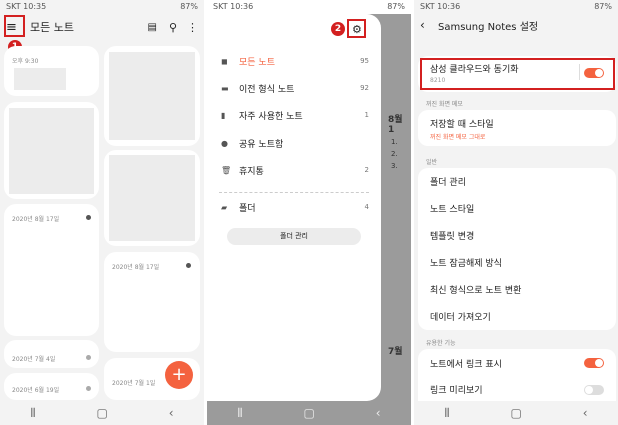 Image resolution: width=618 pixels, height=425 pixels. I want to click on pdf-icon: ▤, so click(151, 27).